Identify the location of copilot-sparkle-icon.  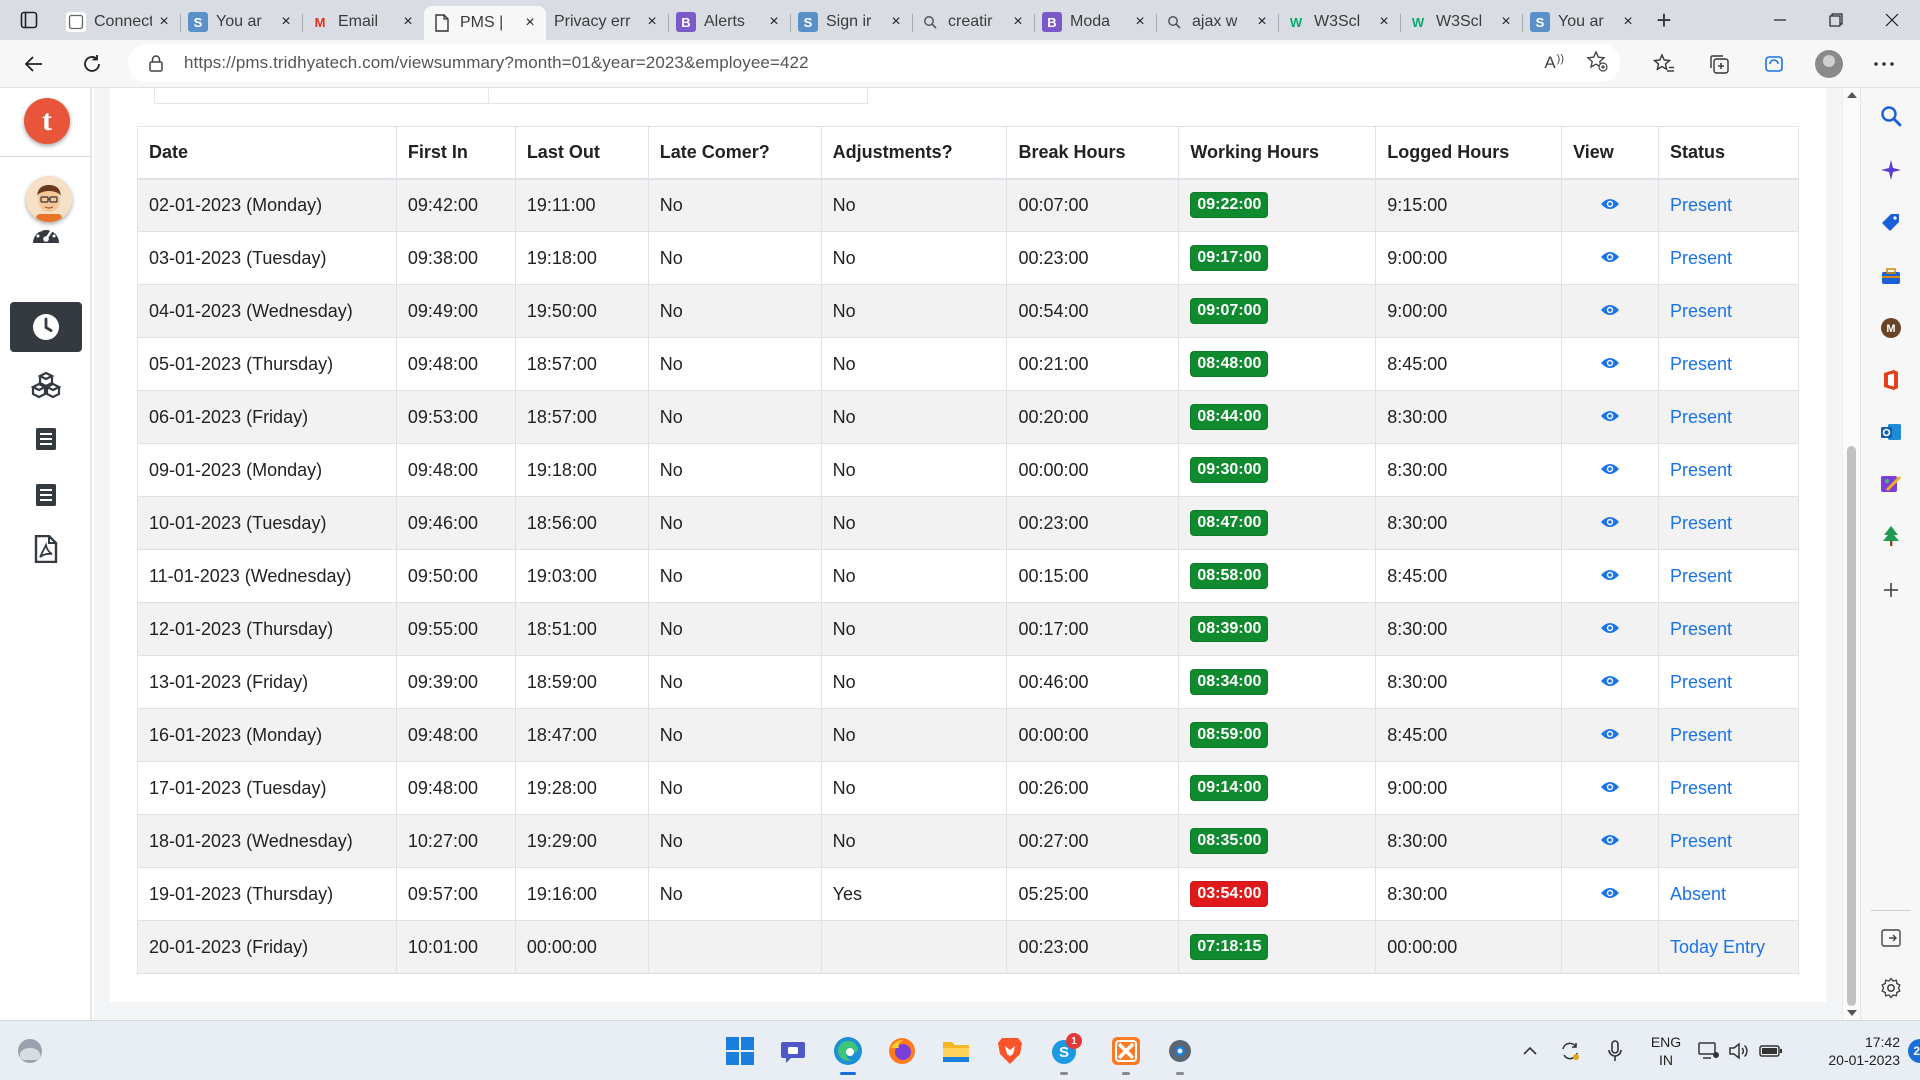
(1891, 170).